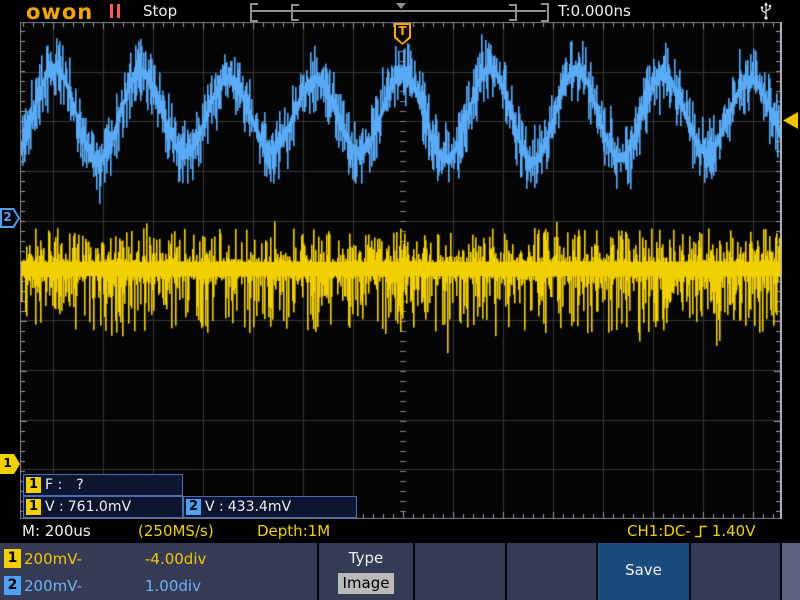  Describe the element at coordinates (176, 559) in the screenshot. I see `ch1-position: -4.00div` at that location.